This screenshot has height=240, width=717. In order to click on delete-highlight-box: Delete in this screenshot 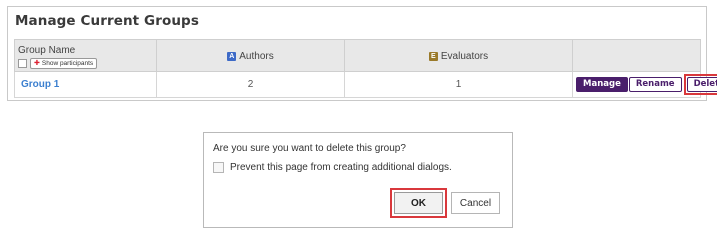, I will do `click(700, 84)`.